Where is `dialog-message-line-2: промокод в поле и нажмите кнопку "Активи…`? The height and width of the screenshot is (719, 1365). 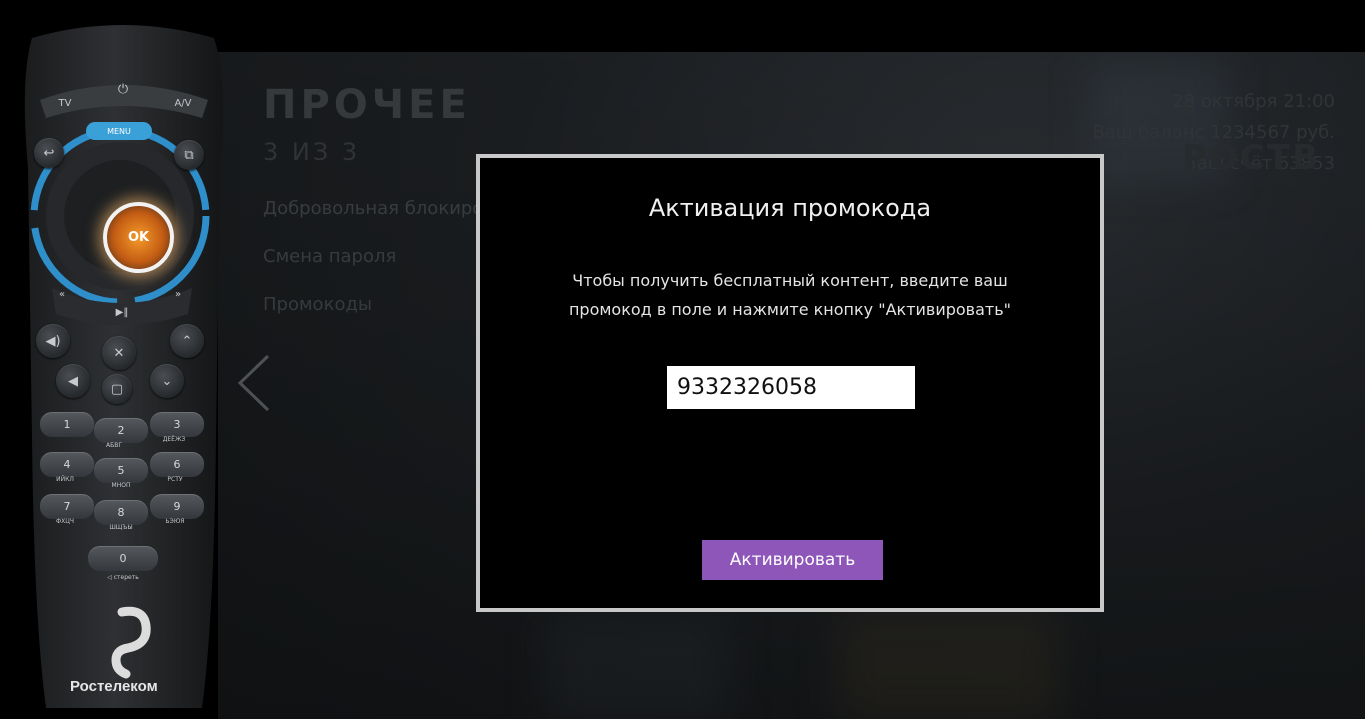
dialog-message-line-2: промокод в поле и нажмите кнопку "Активи… is located at coordinates (790, 309).